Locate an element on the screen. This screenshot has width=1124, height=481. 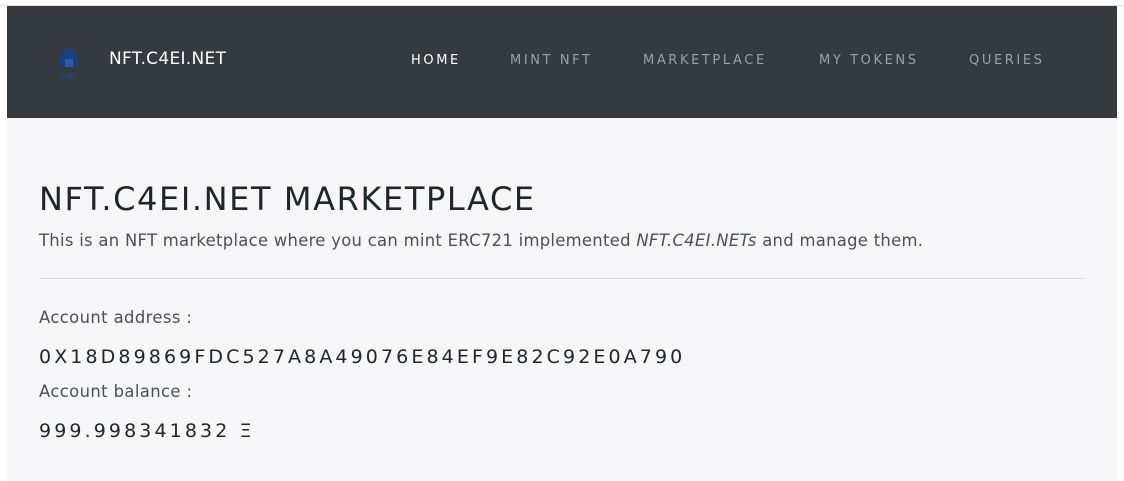
nav-mint-nft: MINT NFT is located at coordinates (551, 60).